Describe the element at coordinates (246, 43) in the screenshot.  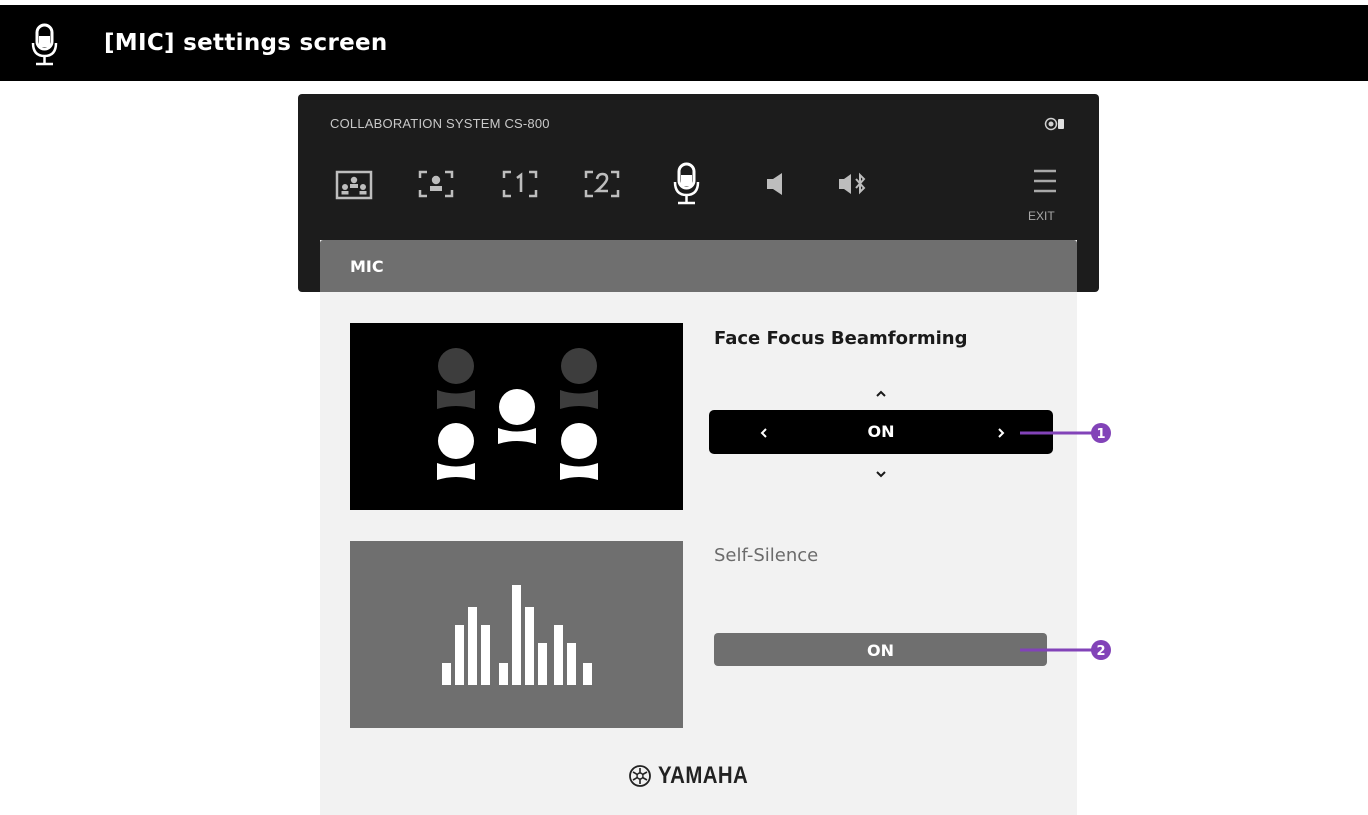
I see `doc-title: [MIC] settings screen` at that location.